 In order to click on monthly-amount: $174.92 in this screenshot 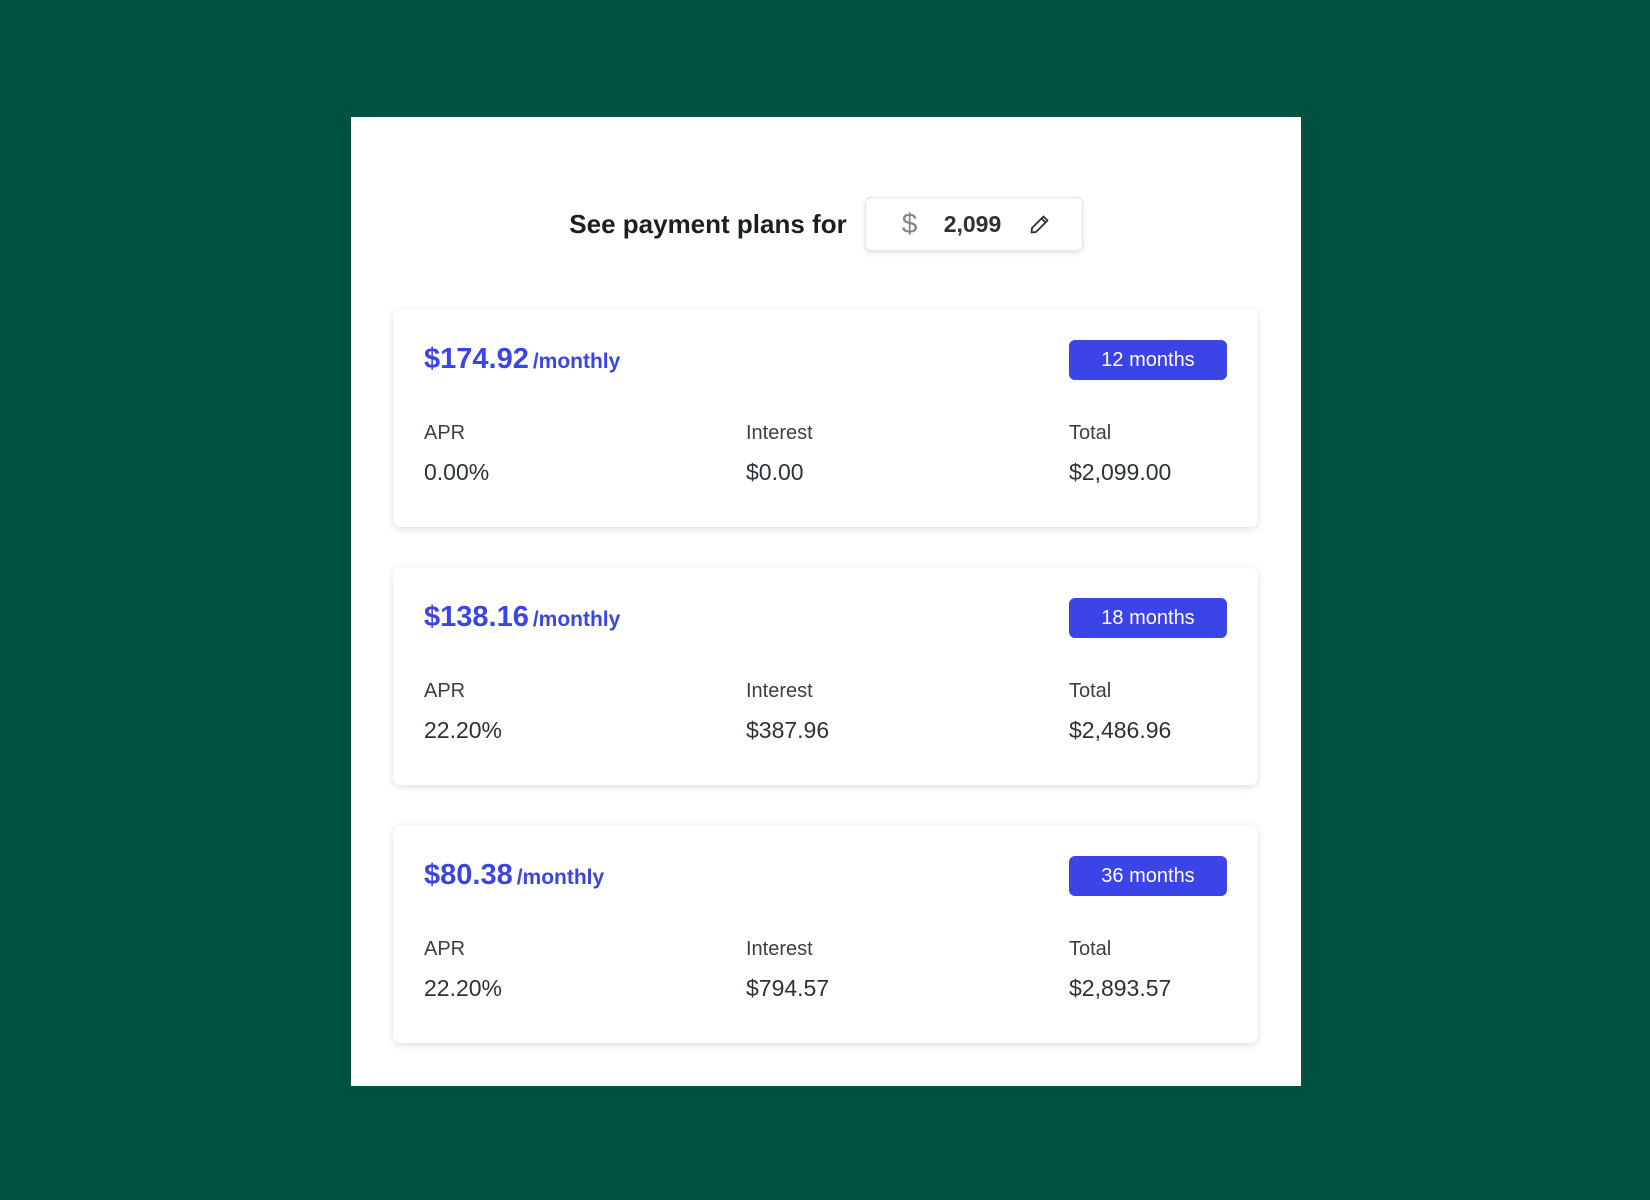, I will do `click(476, 359)`.